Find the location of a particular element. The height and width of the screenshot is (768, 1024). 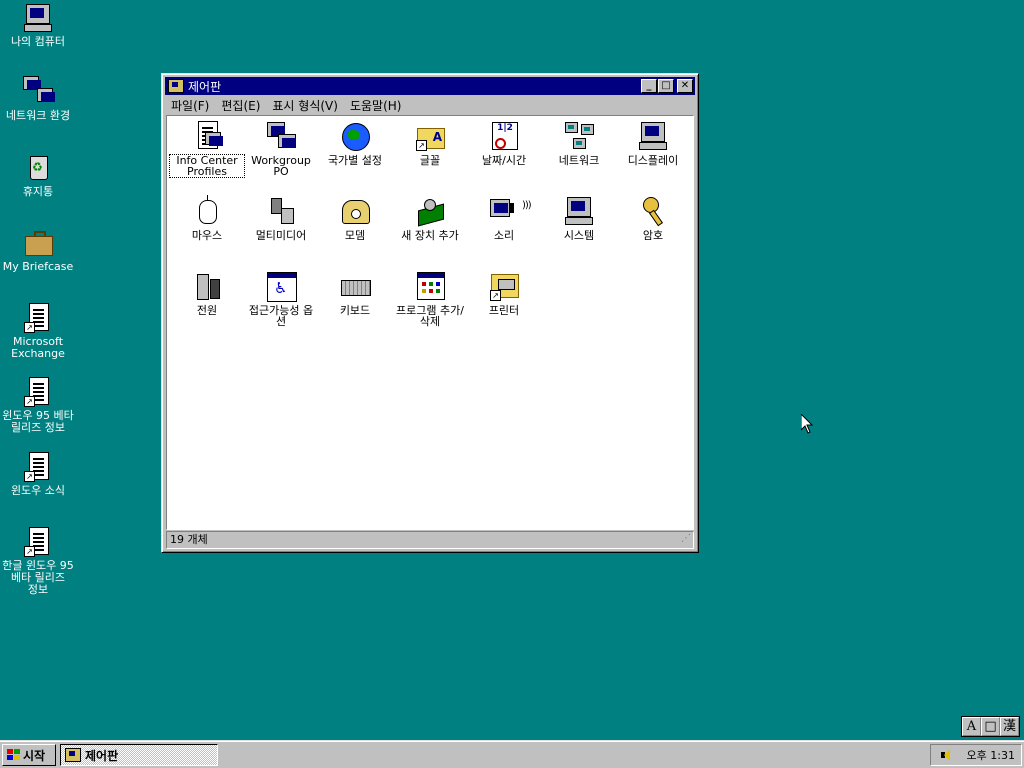

cp-item-label: 디스플레이 is located at coordinates (653, 160).